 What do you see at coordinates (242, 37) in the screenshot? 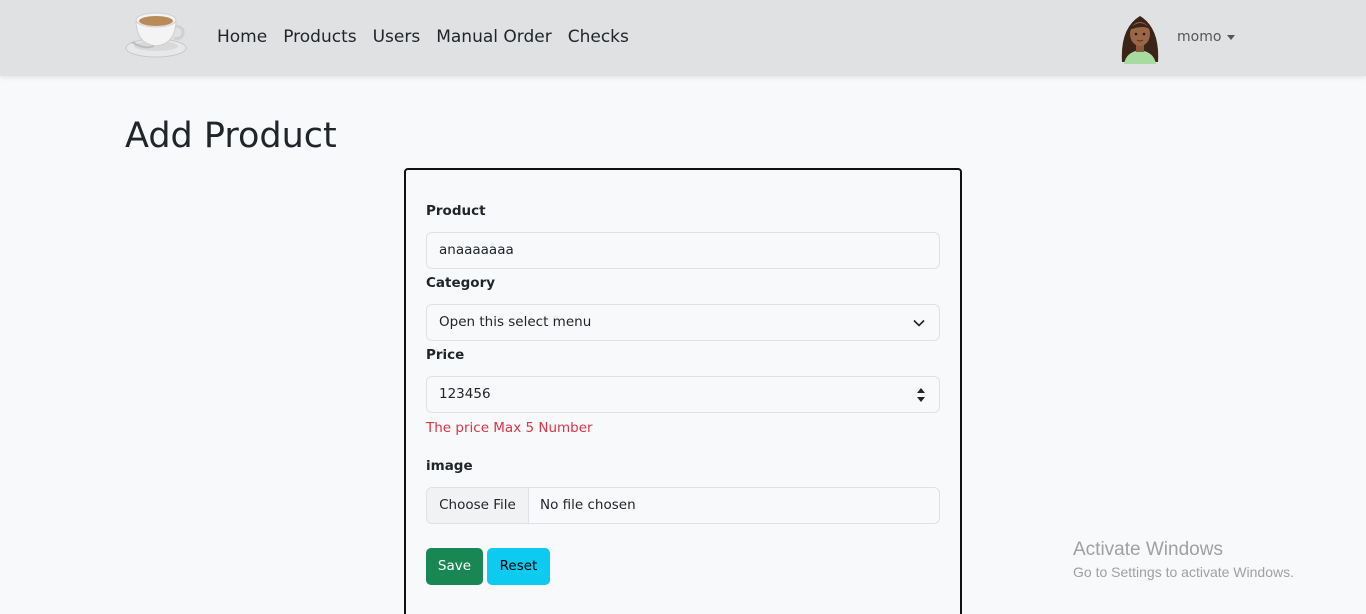
I see `nav-home: Home` at bounding box center [242, 37].